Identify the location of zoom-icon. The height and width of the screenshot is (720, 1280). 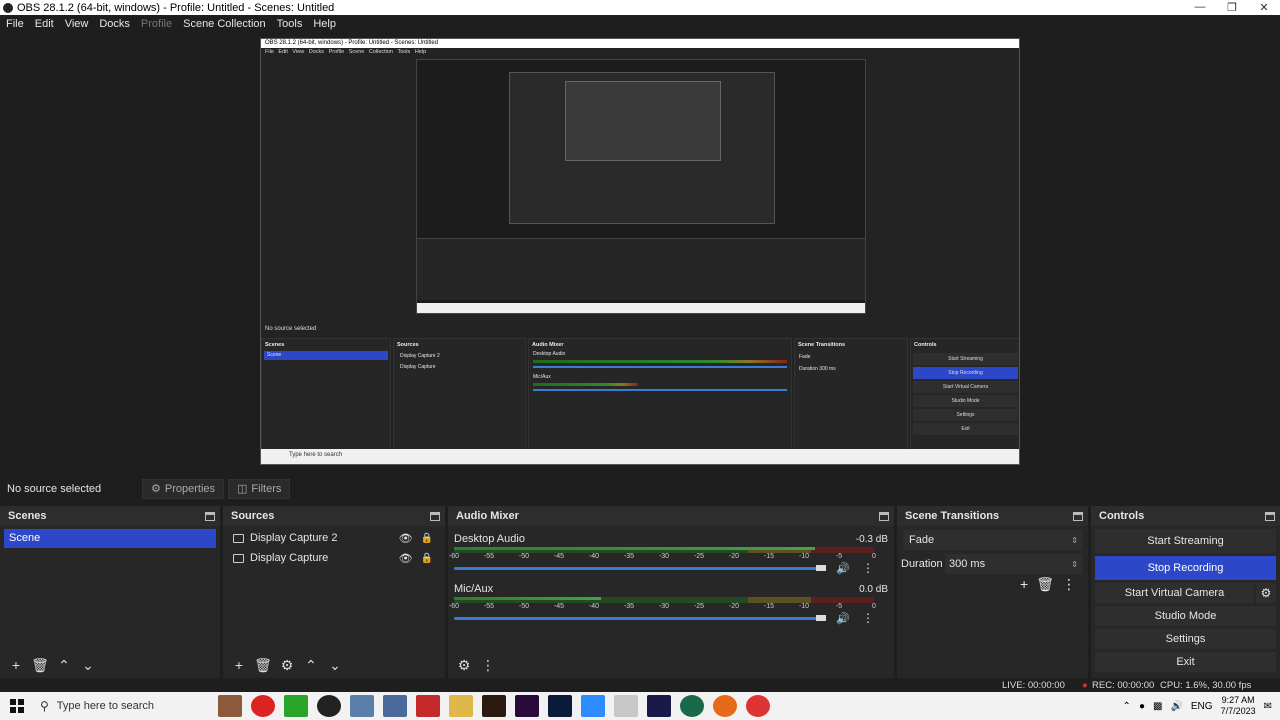
(593, 706).